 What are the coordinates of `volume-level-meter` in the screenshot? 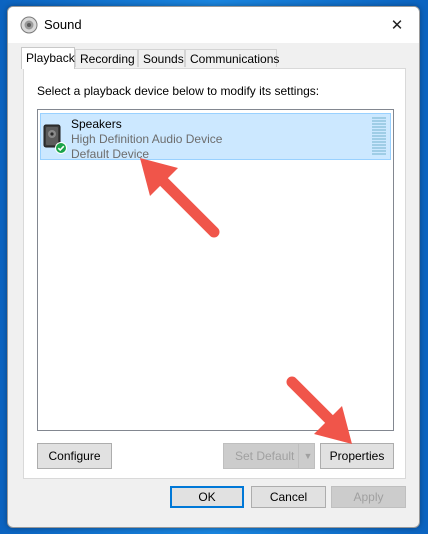 It's located at (379, 137).